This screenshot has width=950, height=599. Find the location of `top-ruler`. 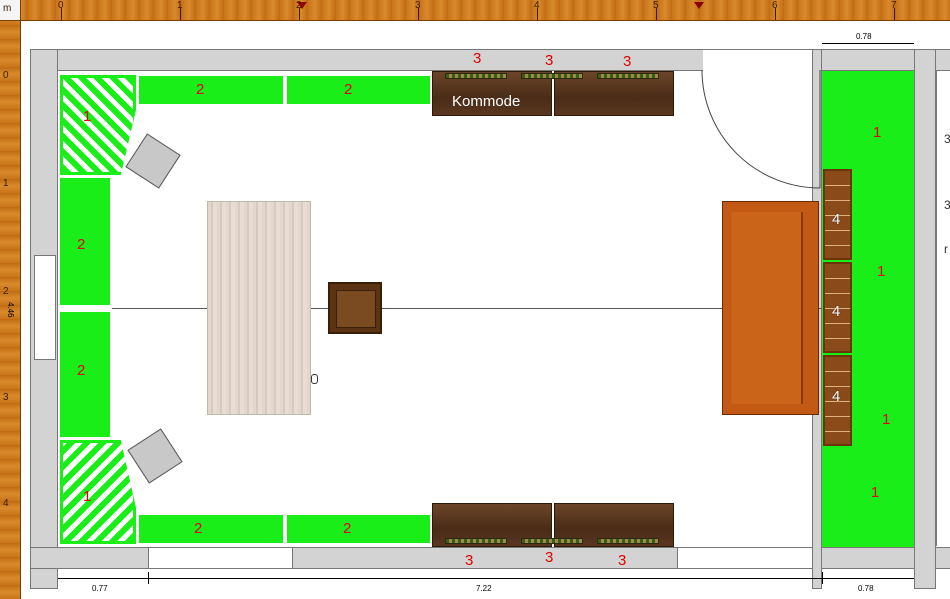

top-ruler is located at coordinates (475, 10).